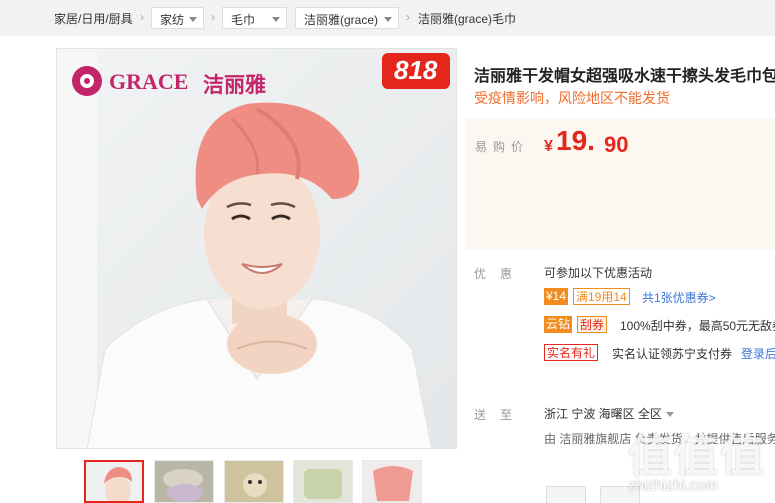 The width and height of the screenshot is (775, 503). Describe the element at coordinates (149, 81) in the screenshot. I see `brand-name-en: GRACE` at that location.